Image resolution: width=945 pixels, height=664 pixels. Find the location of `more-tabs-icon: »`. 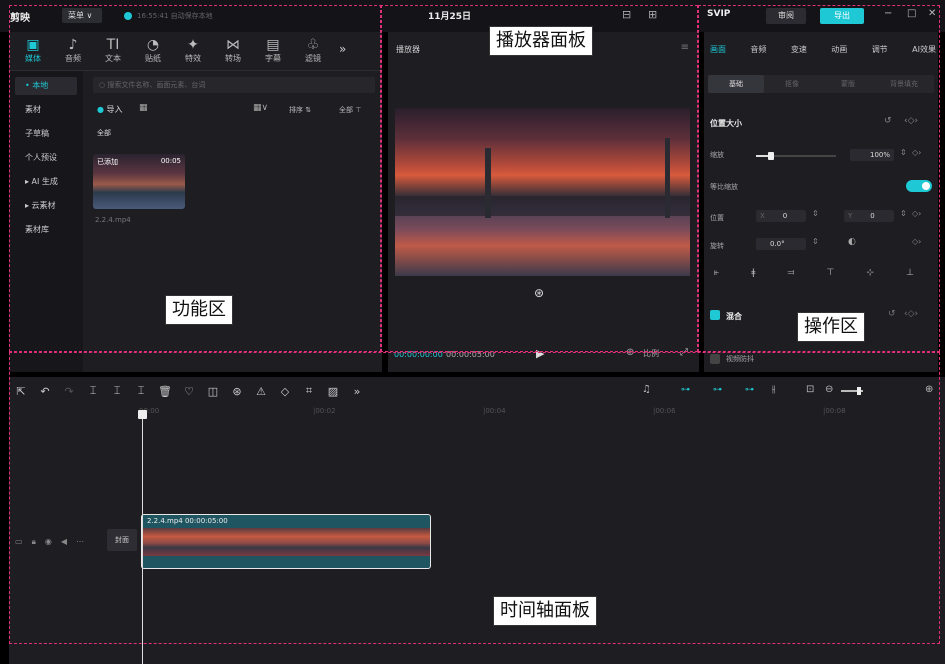

more-tabs-icon: » is located at coordinates (342, 56).